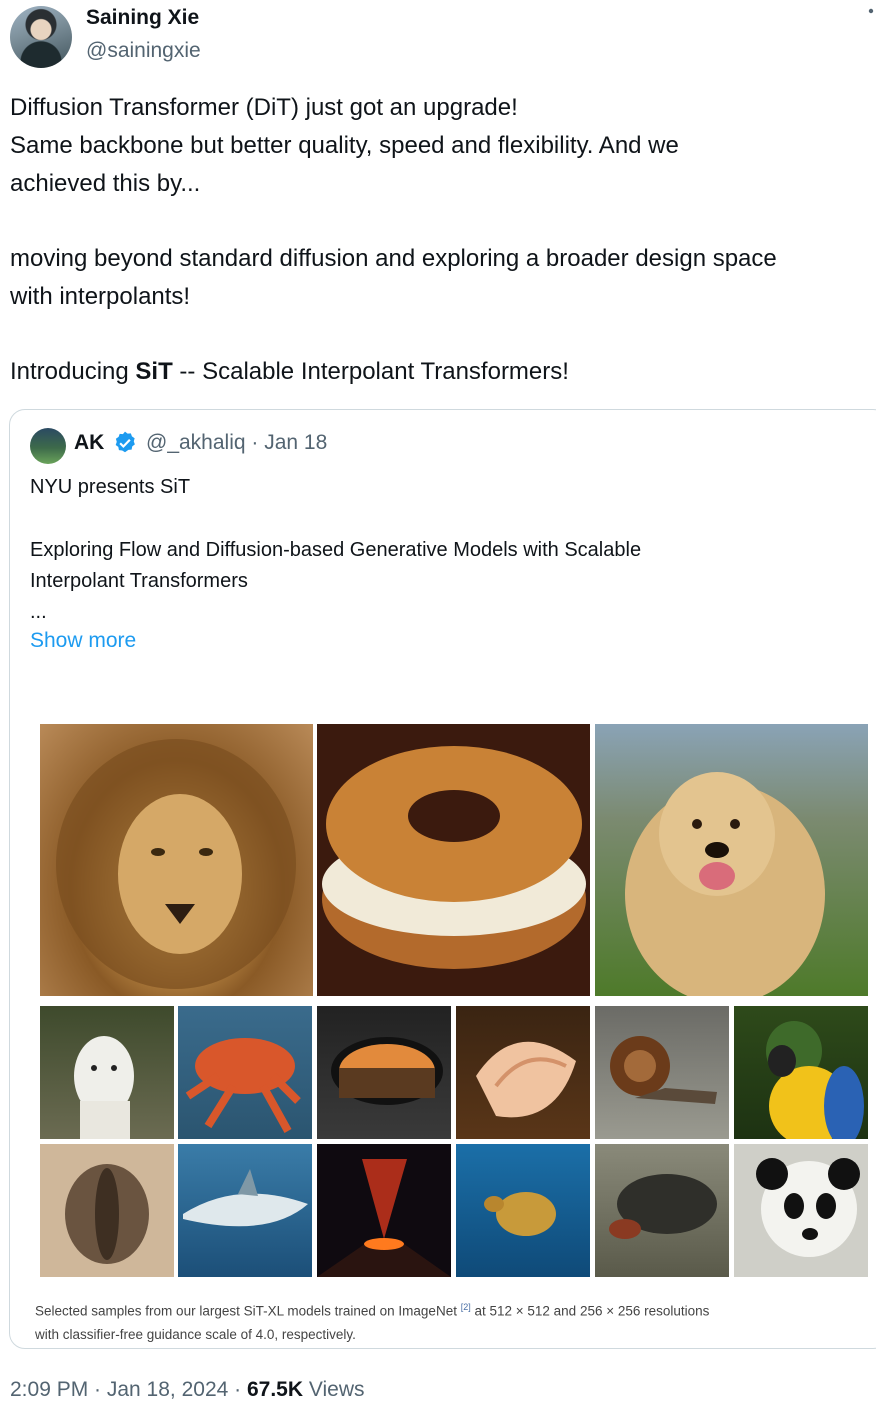 This screenshot has width=876, height=1414. I want to click on author-name: Saining Xie, so click(142, 18).